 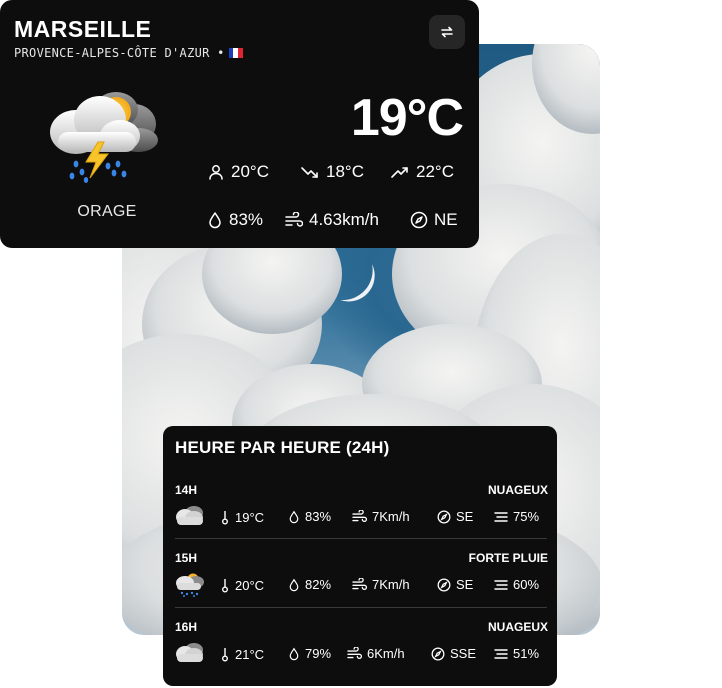 I want to click on hourly-row: 14H NUAGEUX 19°C 83% 7Km/h SE 75%, so click(x=361, y=517).